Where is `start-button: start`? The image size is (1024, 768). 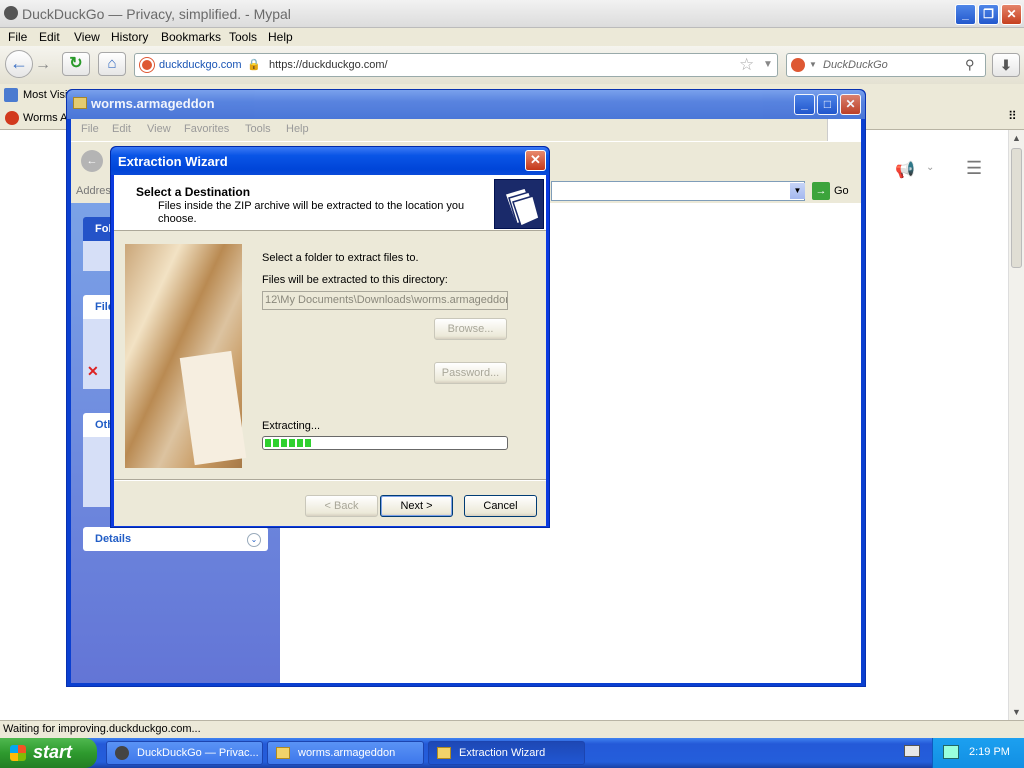 start-button: start is located at coordinates (48, 753).